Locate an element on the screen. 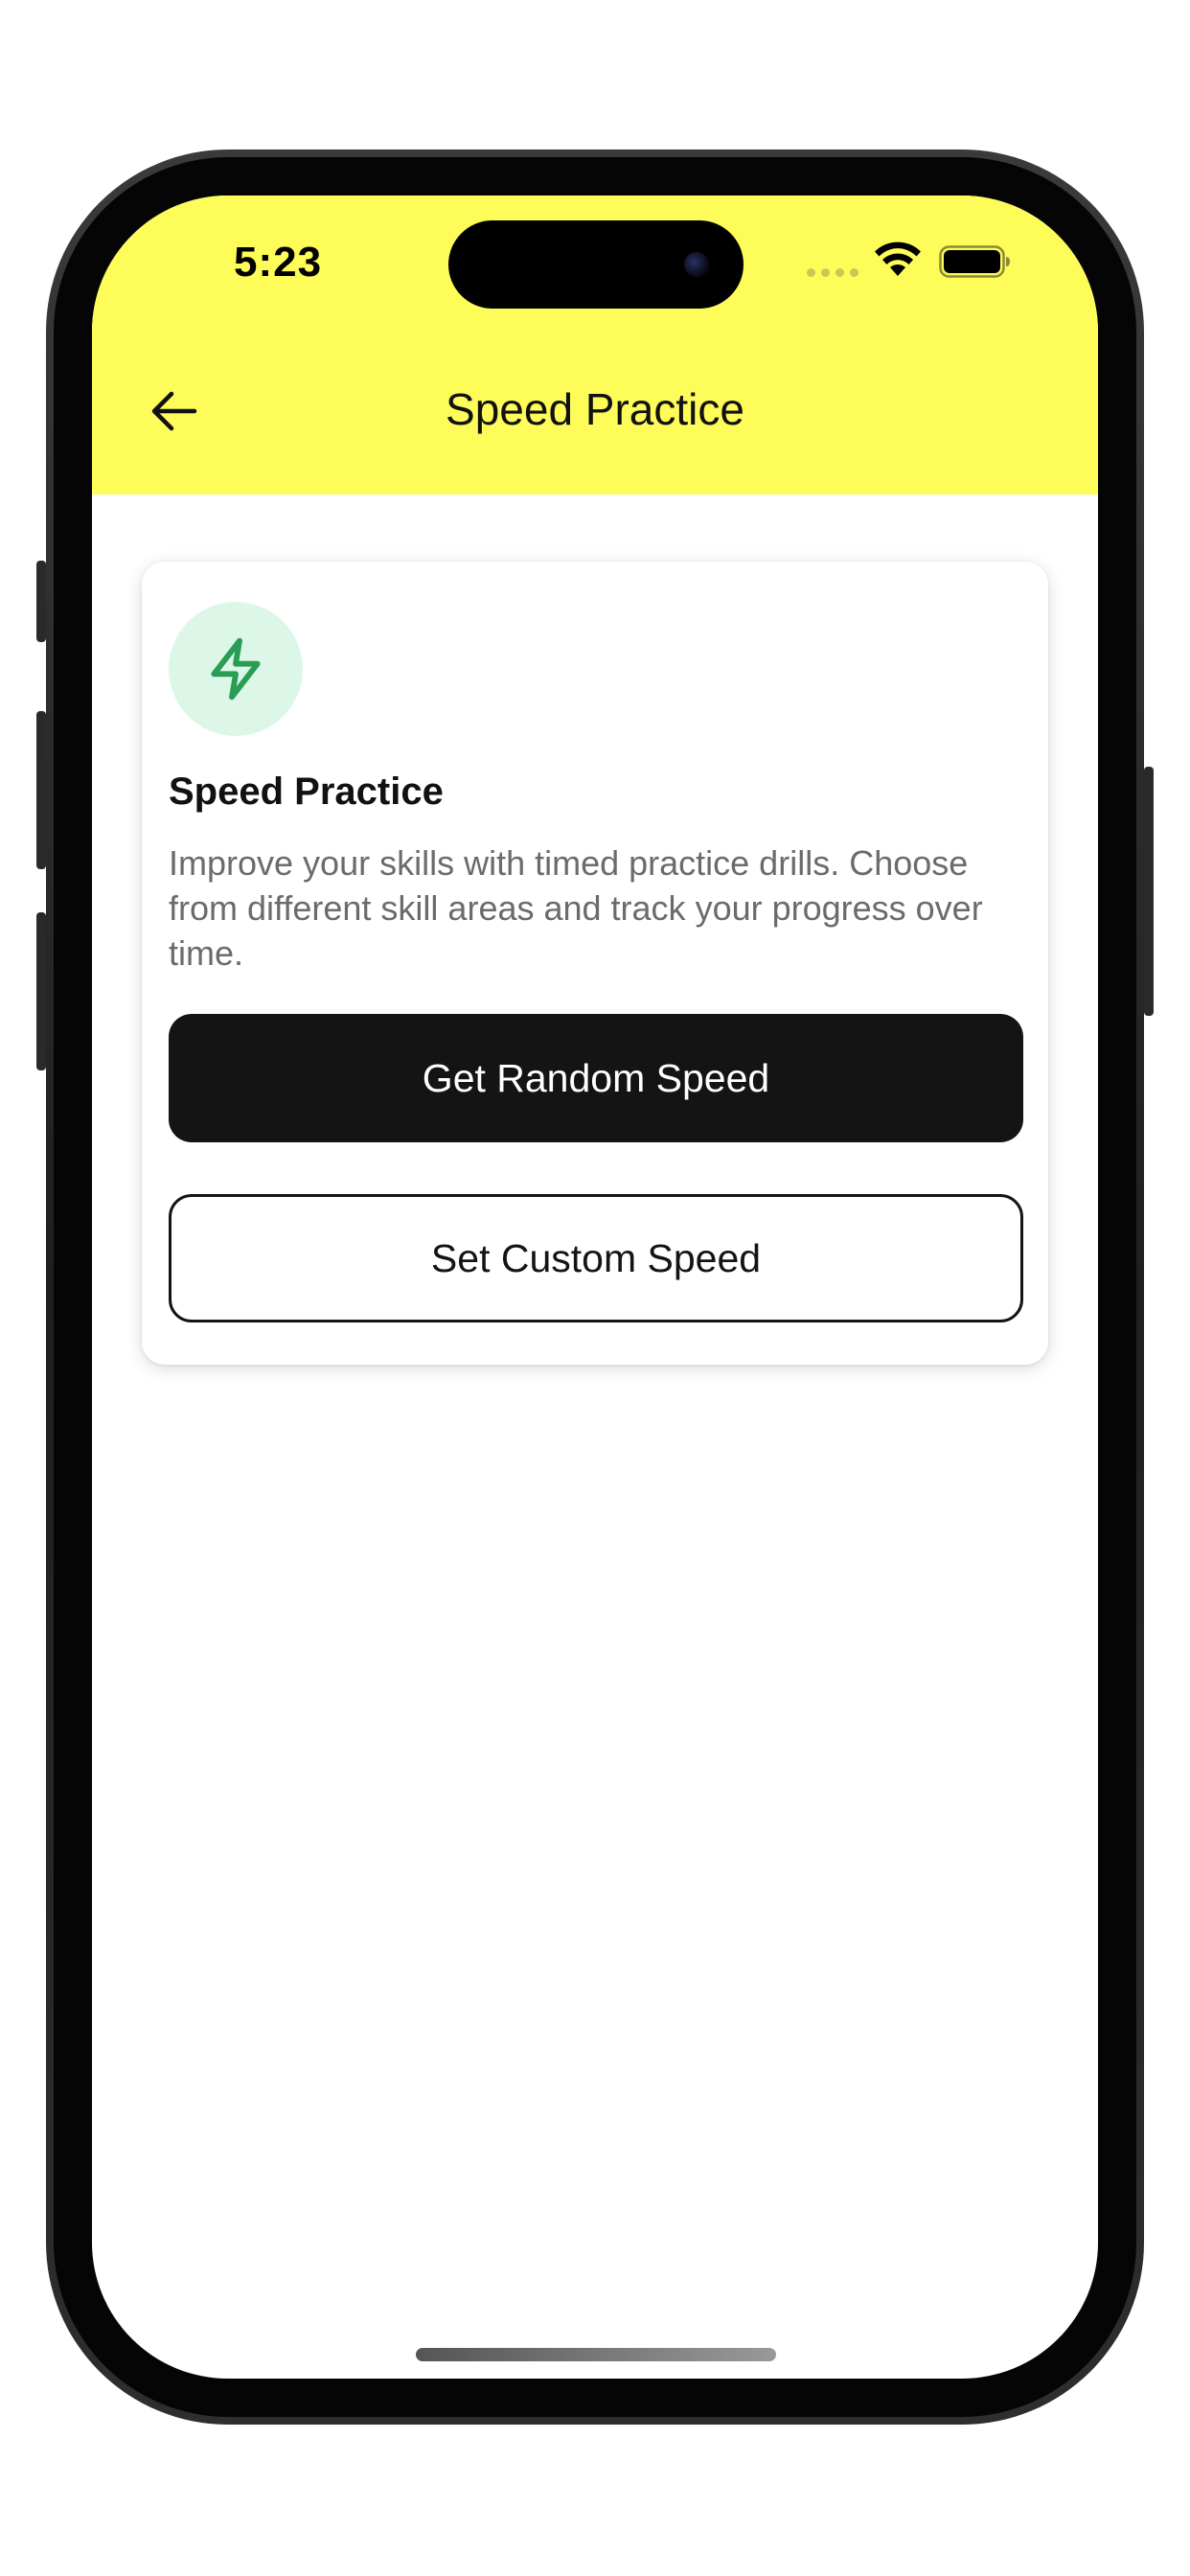 Image resolution: width=1190 pixels, height=2576 pixels. volume-down-button is located at coordinates (41, 991).